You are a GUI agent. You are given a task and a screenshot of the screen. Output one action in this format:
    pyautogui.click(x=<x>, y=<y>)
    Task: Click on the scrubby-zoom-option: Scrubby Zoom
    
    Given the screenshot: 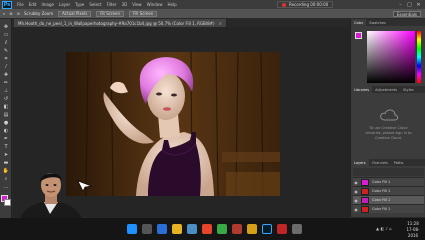 What is the action you would take?
    pyautogui.click(x=38, y=13)
    